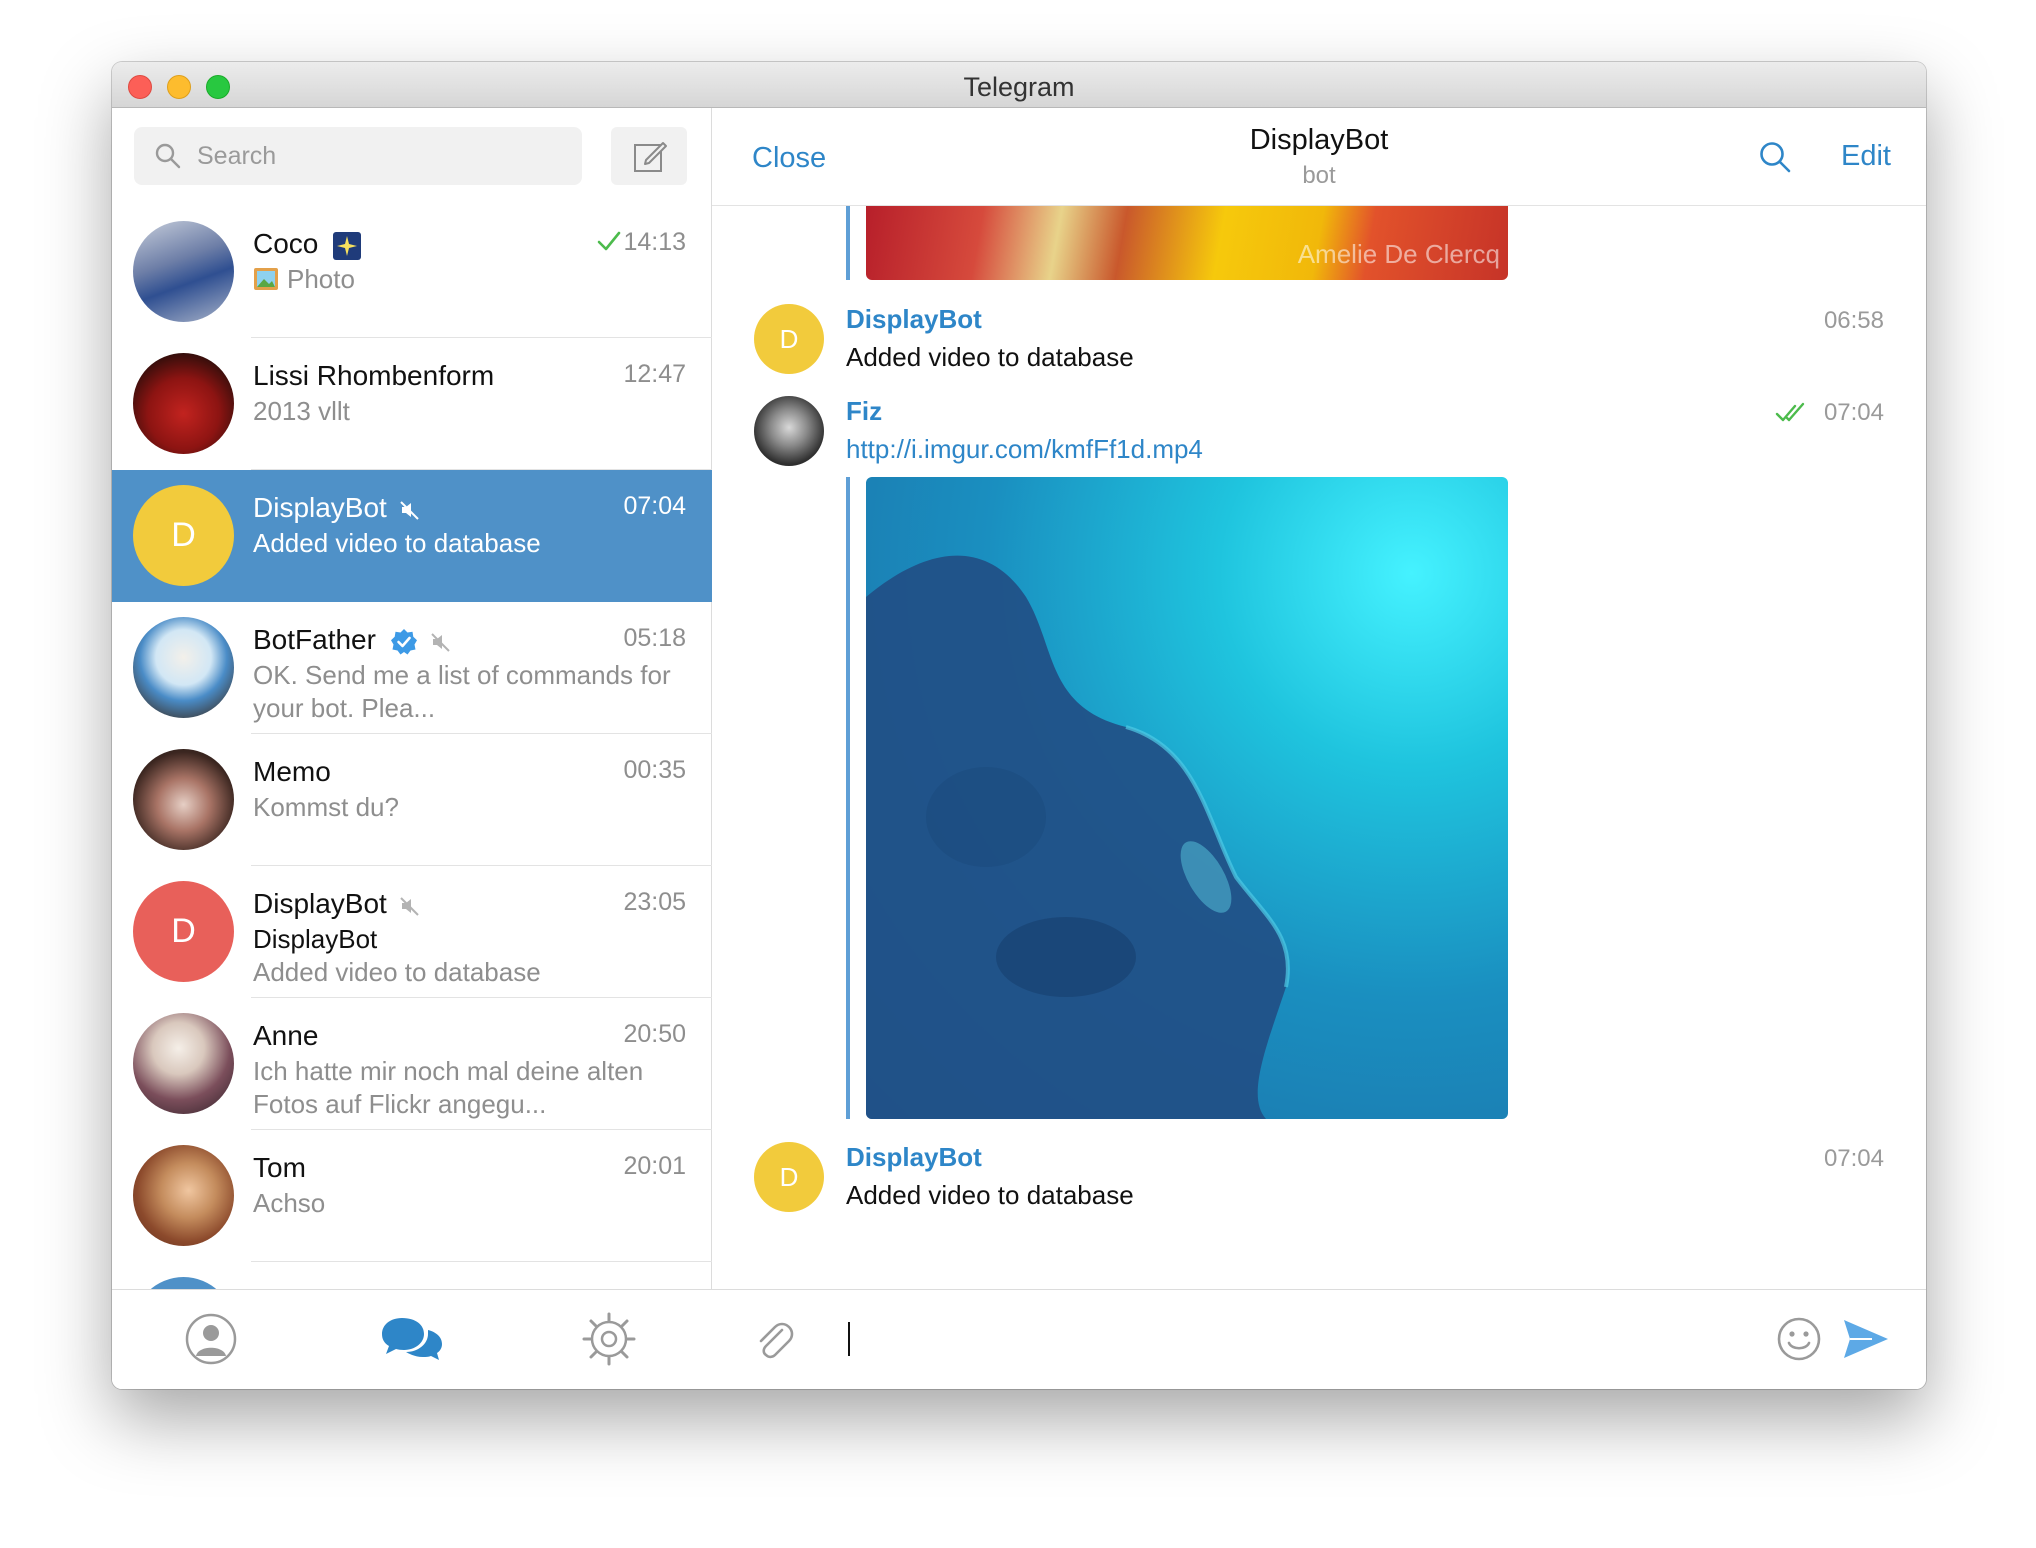  Describe the element at coordinates (412, 800) in the screenshot. I see `chat-item-memo: Memo 00:35 Kommst du?` at that location.